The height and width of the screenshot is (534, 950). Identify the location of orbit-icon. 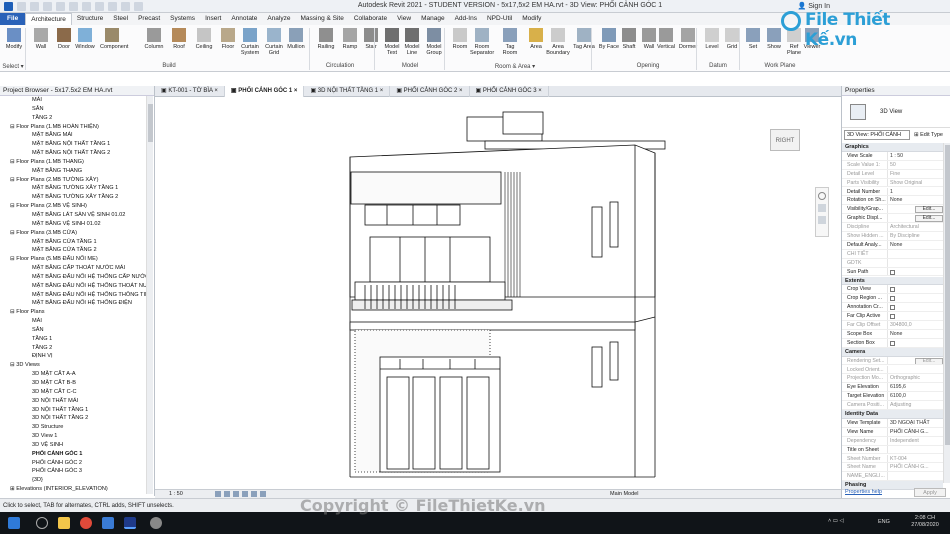
(822, 220).